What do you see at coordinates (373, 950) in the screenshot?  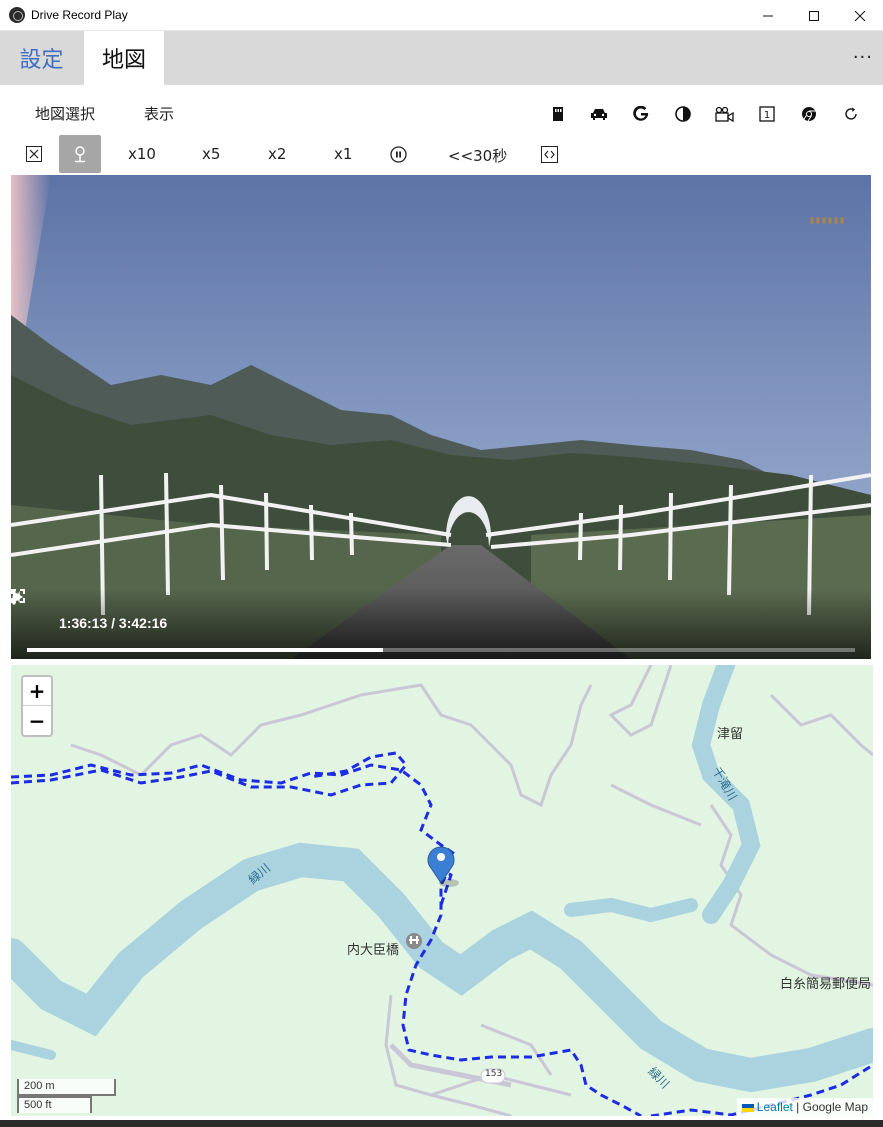 I see `map-label-bridge: 内大臣橋` at bounding box center [373, 950].